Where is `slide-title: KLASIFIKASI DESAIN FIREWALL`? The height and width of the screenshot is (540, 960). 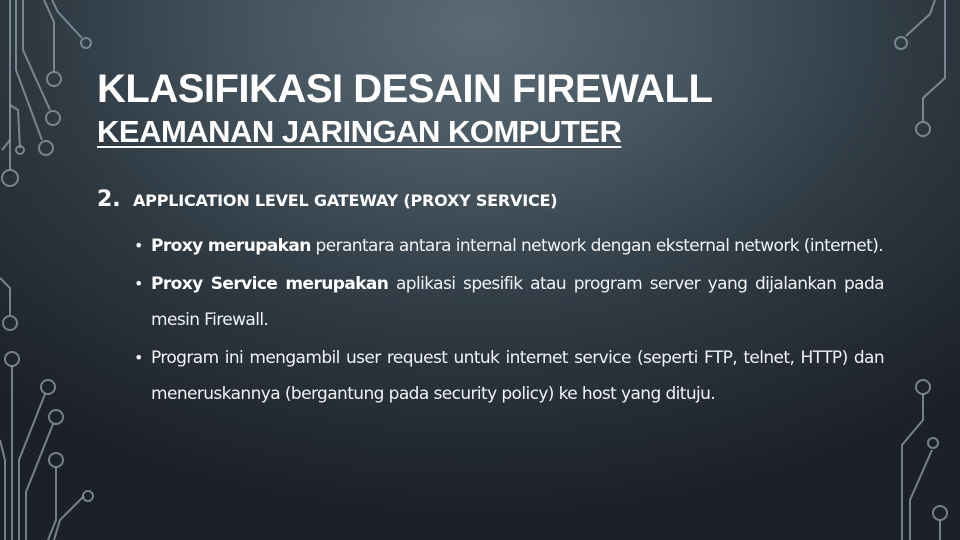
slide-title: KLASIFIKASI DESAIN FIREWALL is located at coordinates (405, 89).